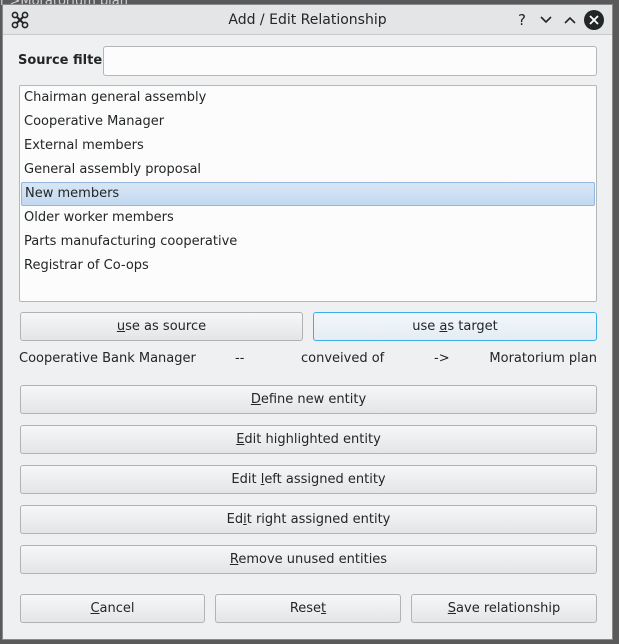  I want to click on cancel-label-post: ancel, so click(117, 608).